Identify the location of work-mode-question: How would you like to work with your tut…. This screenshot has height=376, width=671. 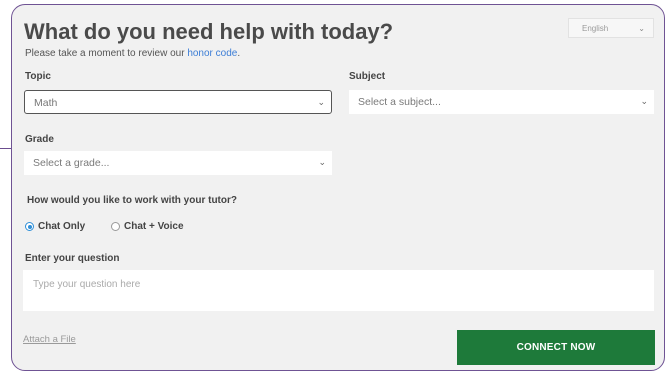
(132, 200).